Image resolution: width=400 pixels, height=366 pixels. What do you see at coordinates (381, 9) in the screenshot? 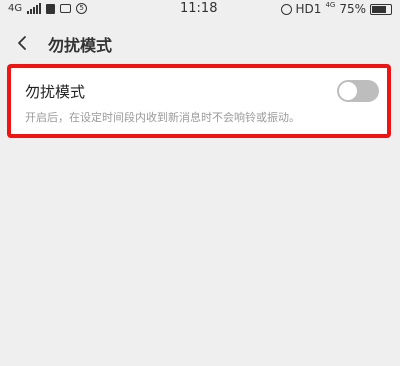
I see `battery-icon` at bounding box center [381, 9].